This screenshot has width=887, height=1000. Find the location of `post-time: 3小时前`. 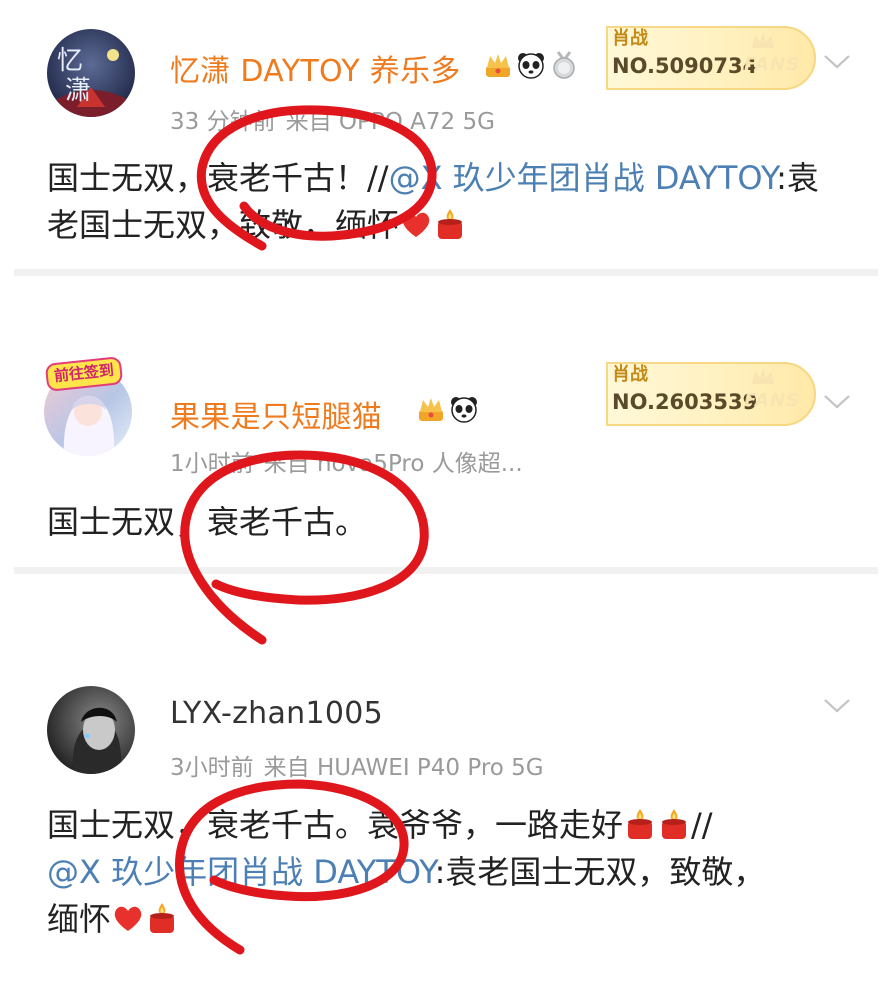

post-time: 3小时前 is located at coordinates (212, 768).